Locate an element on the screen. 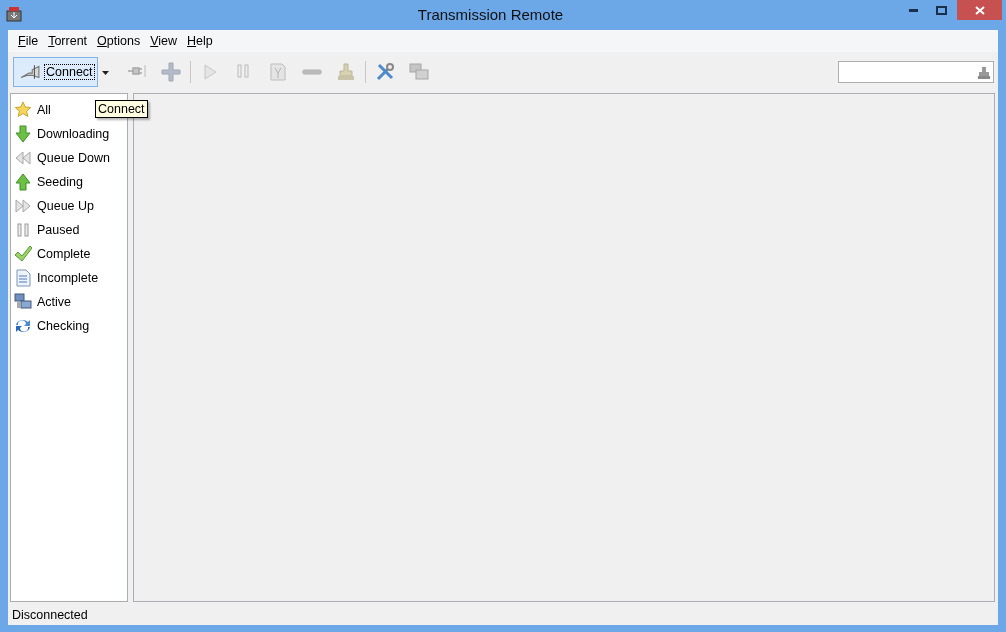 The image size is (1006, 632). close-button is located at coordinates (979, 10).